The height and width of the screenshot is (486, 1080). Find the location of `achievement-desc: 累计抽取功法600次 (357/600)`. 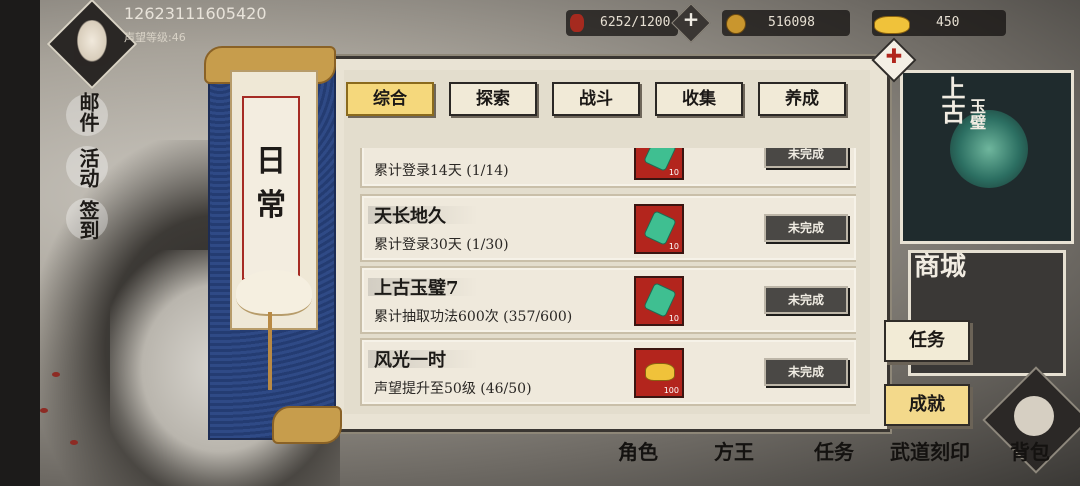

achievement-desc: 累计抽取功法600次 (357/600) is located at coordinates (473, 317).